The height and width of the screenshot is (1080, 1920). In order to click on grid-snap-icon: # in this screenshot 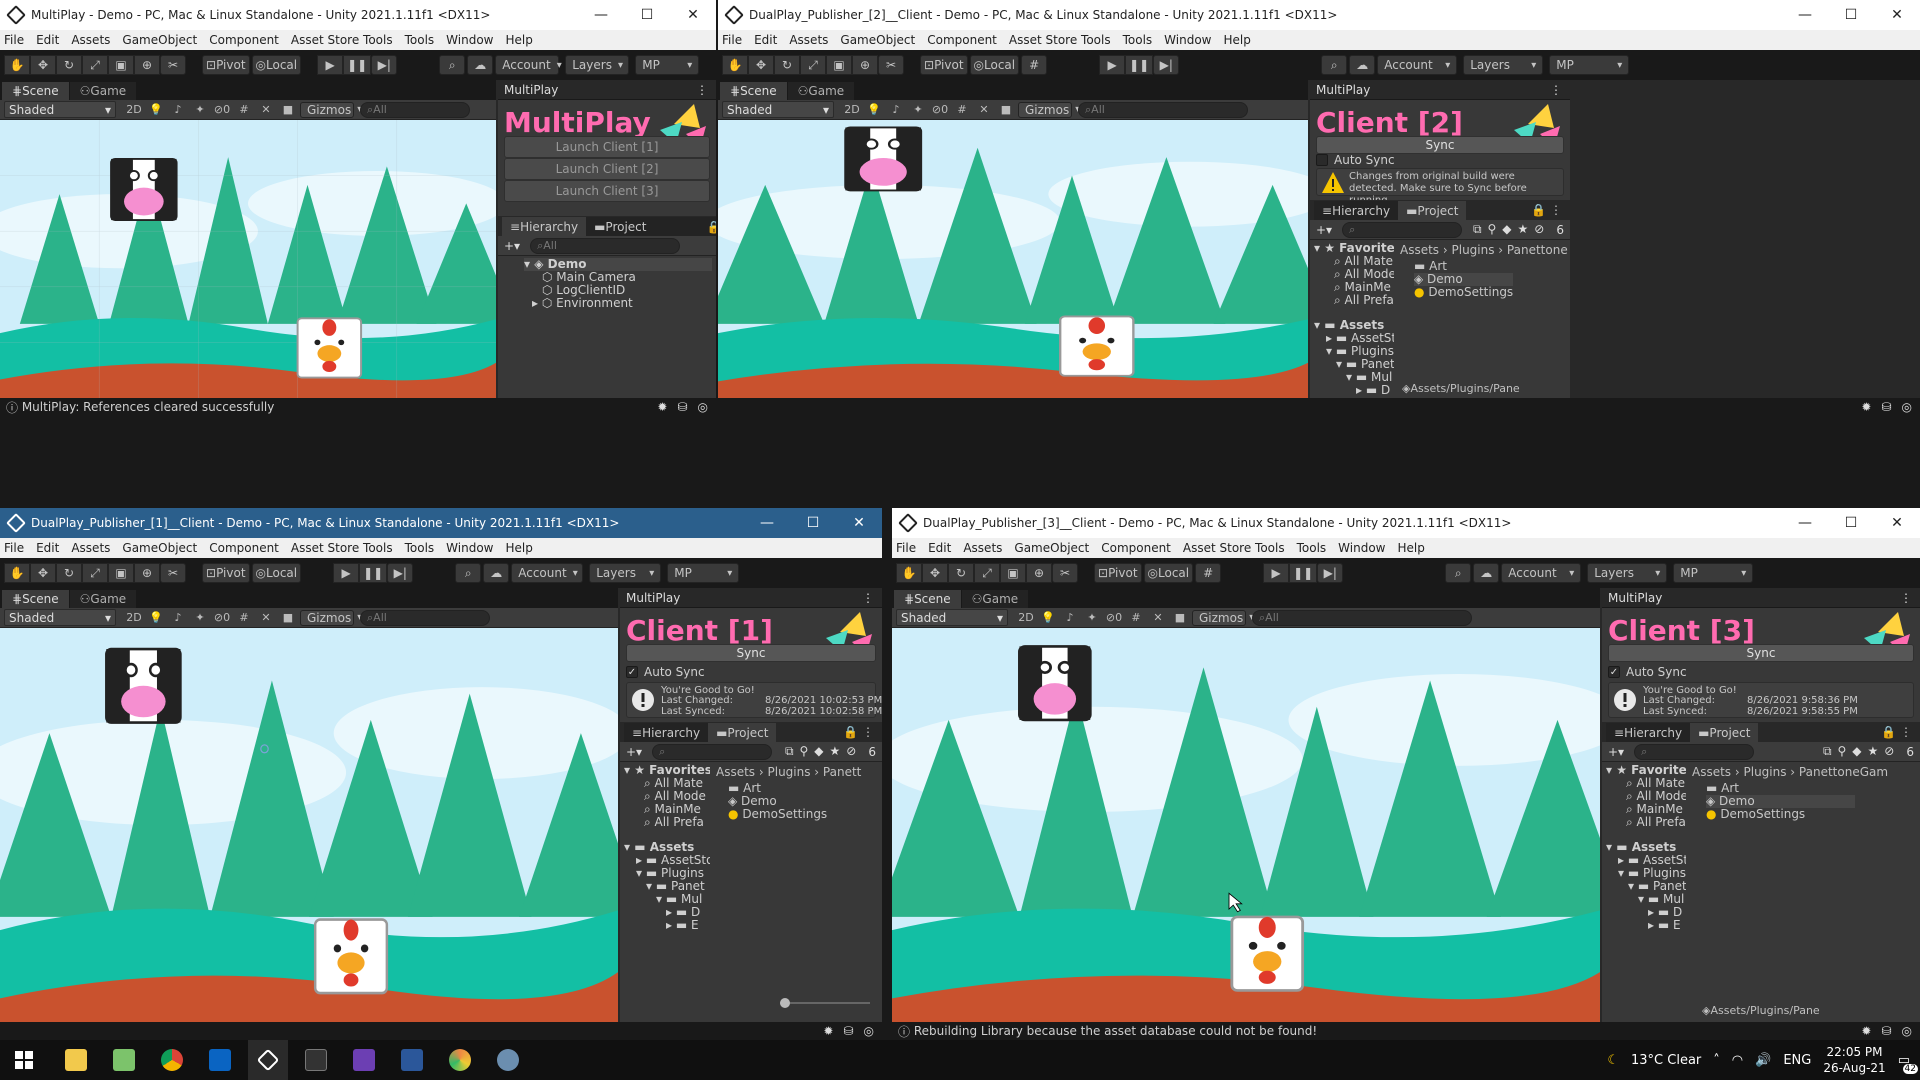, I will do `click(1208, 573)`.